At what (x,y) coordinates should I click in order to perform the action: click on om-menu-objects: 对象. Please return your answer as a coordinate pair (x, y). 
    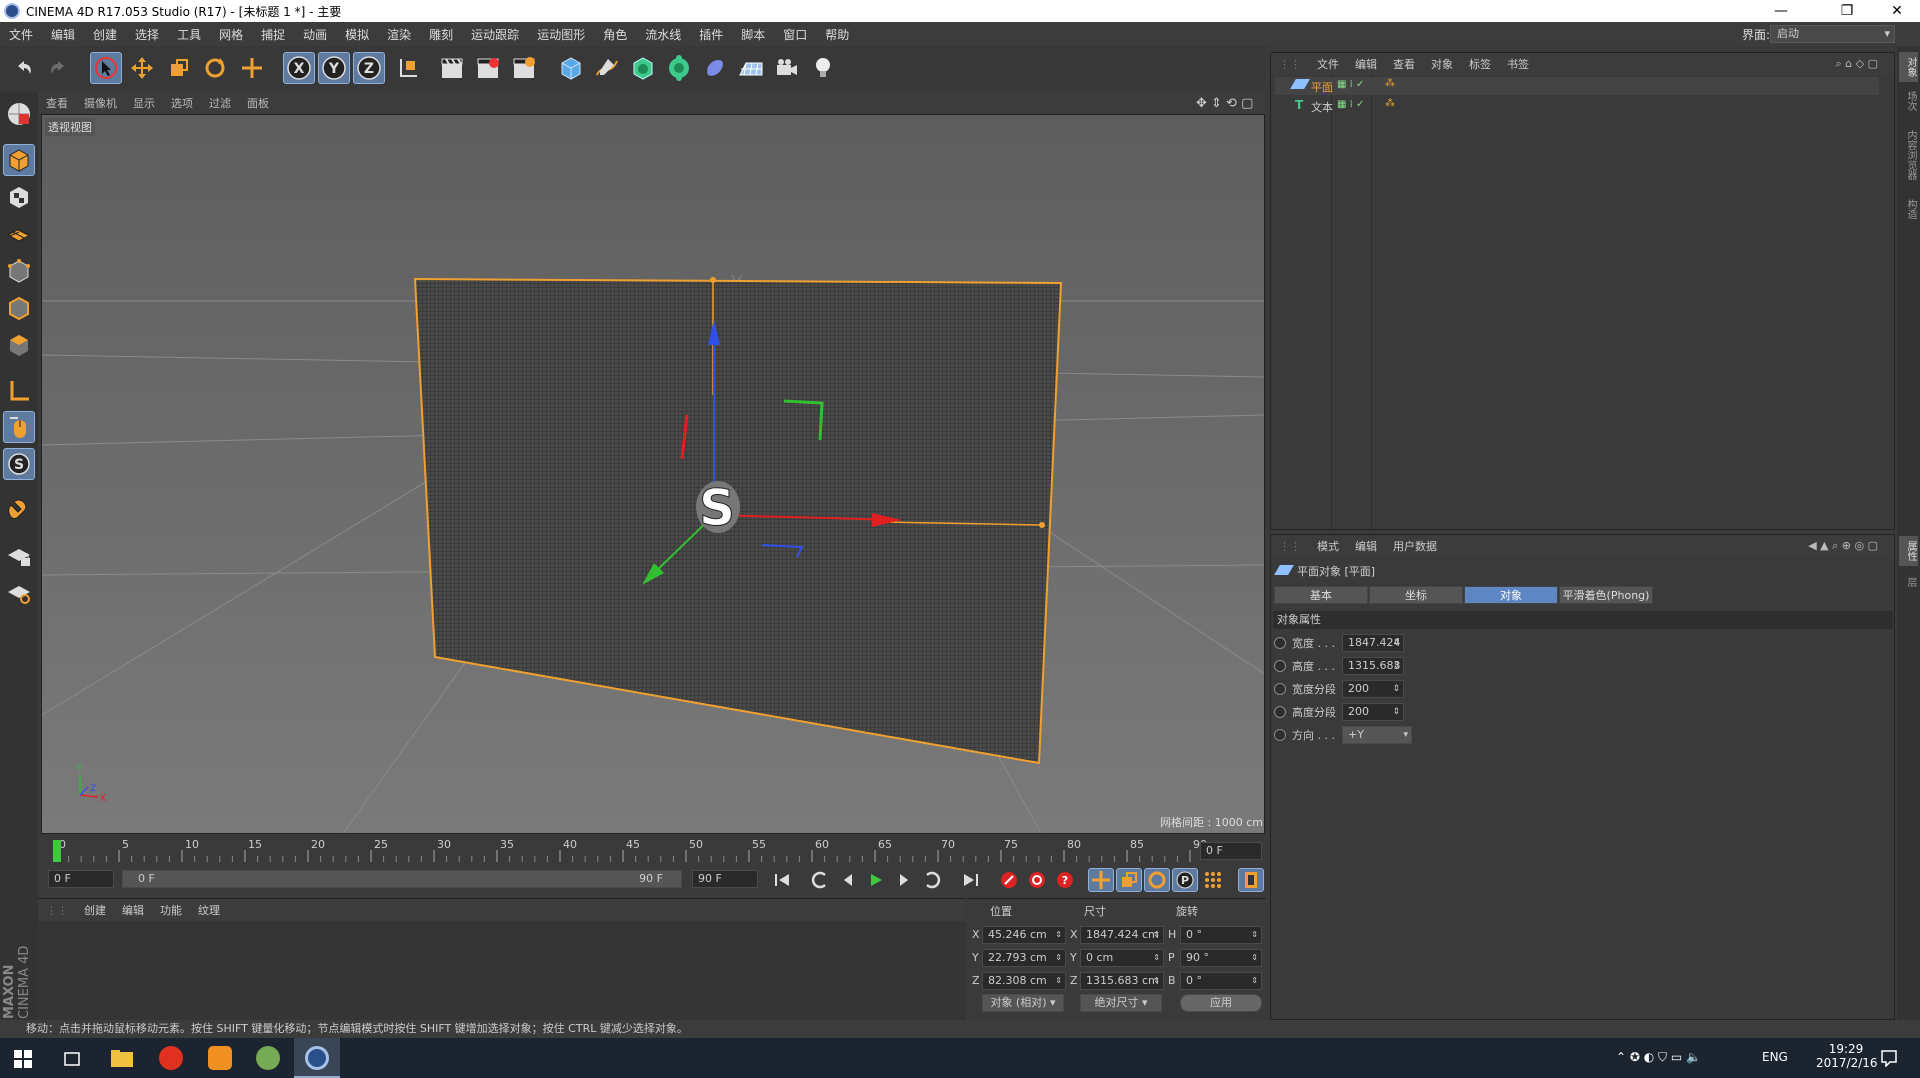
    Looking at the image, I should click on (1442, 64).